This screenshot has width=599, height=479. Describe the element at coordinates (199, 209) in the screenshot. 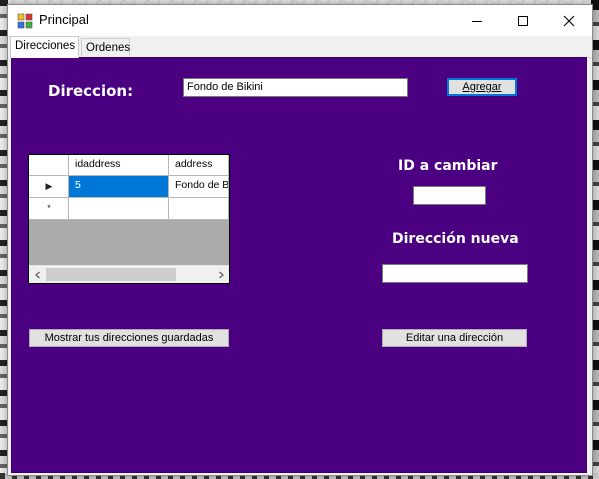

I see `new-row-cell-address` at that location.